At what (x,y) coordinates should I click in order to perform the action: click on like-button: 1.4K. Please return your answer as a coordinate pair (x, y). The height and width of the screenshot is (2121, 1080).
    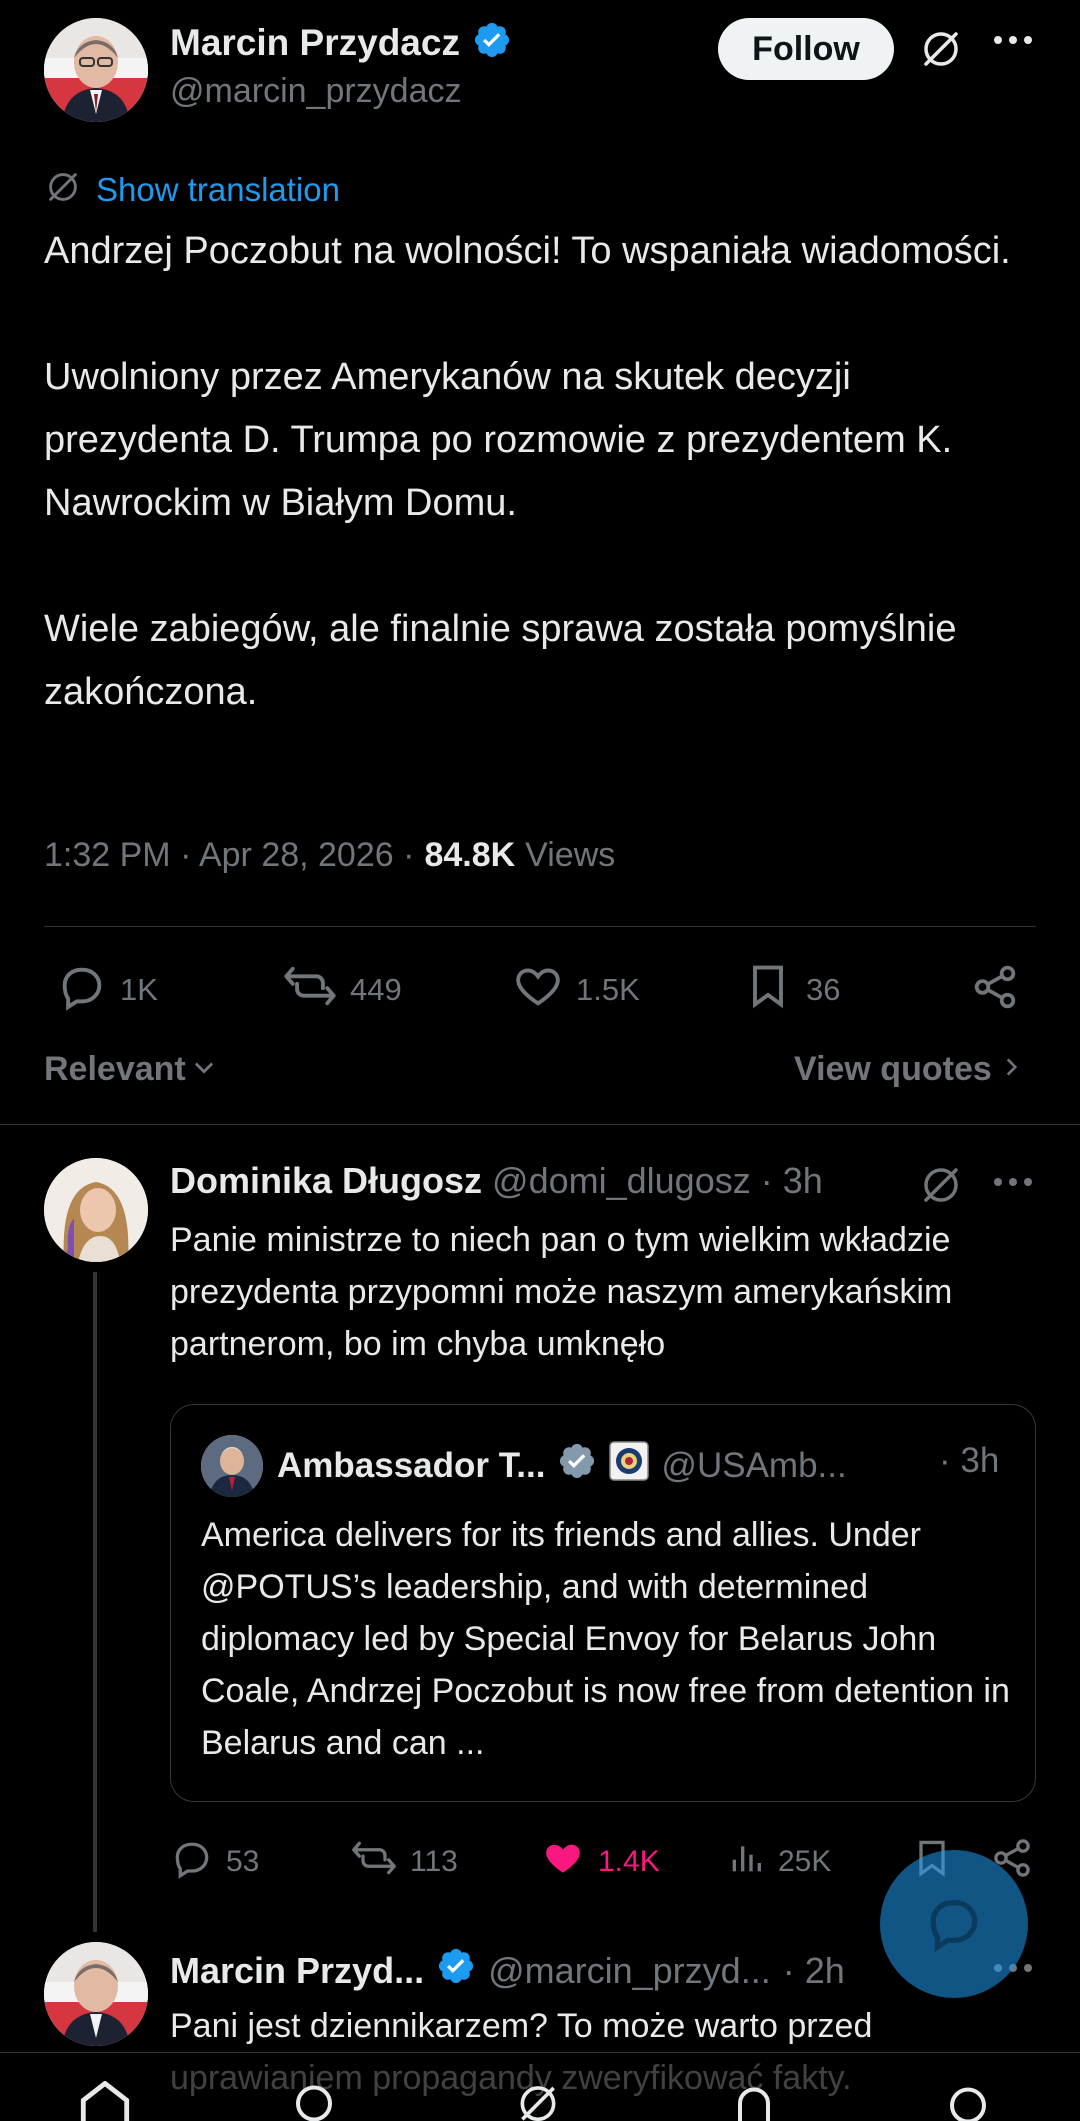
    Looking at the image, I should click on (600, 1862).